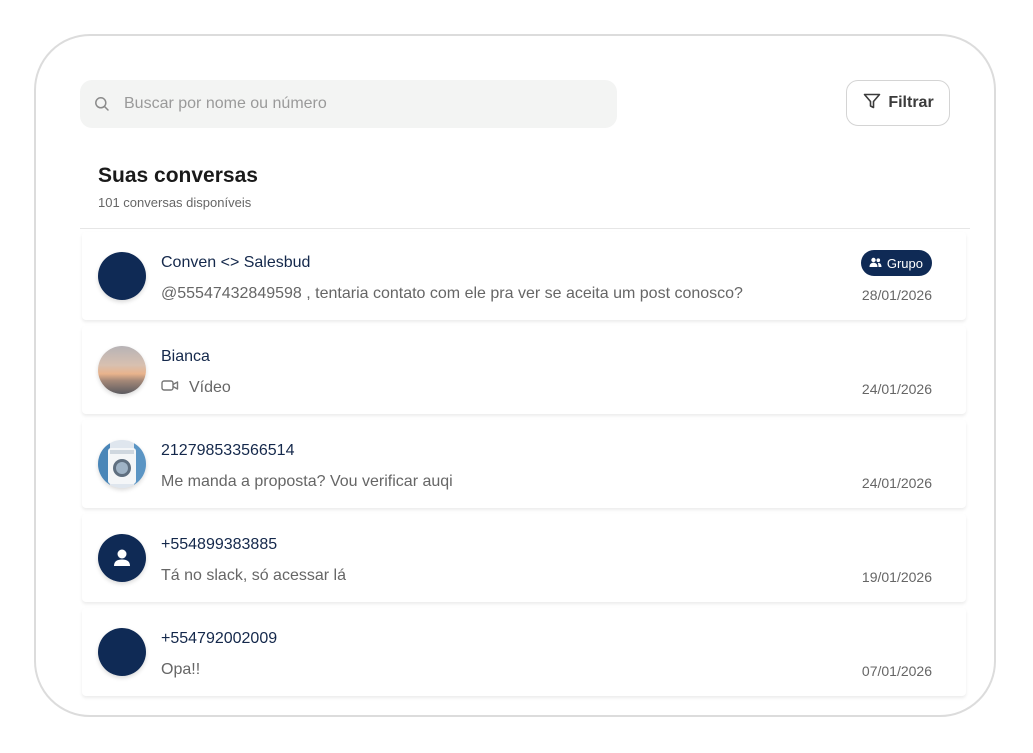 This screenshot has height=753, width=1033. What do you see at coordinates (904, 263) in the screenshot?
I see `badge-label: Grupo` at bounding box center [904, 263].